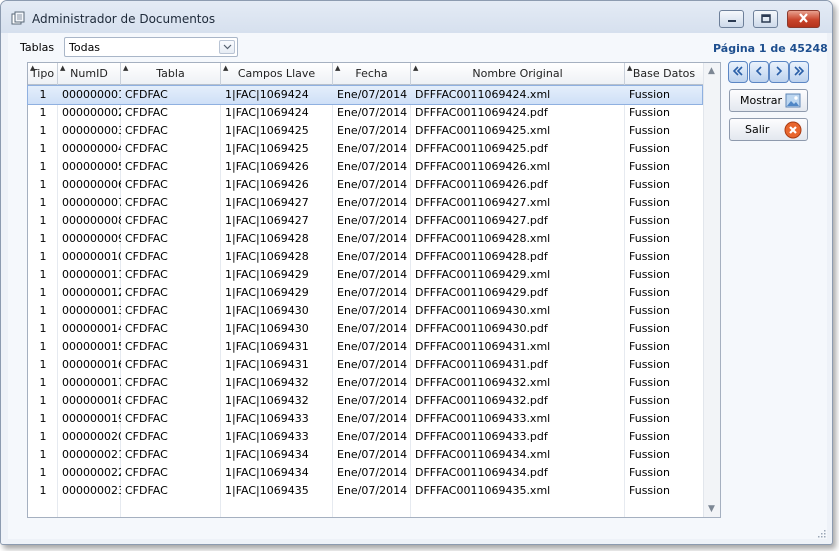 Image resolution: width=839 pixels, height=551 pixels. Describe the element at coordinates (483, 490) in the screenshot. I see `cell-col-nombre-original: DFFFAC0011069435.xml` at that location.